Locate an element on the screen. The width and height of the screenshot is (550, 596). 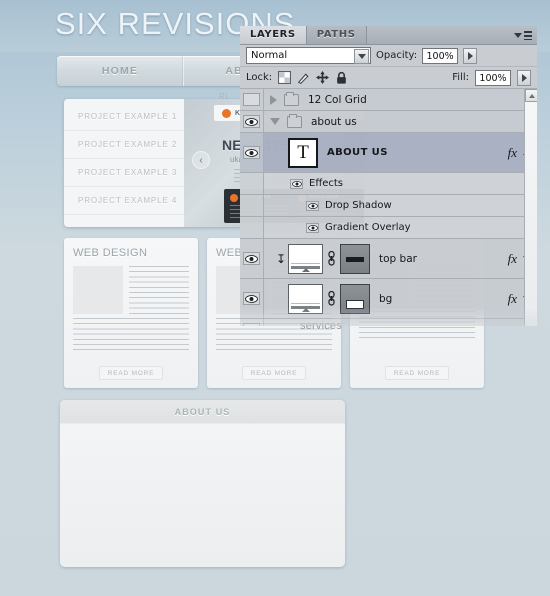
list-item: PROJECT EXAMPLE 4 is located at coordinates (124, 201).